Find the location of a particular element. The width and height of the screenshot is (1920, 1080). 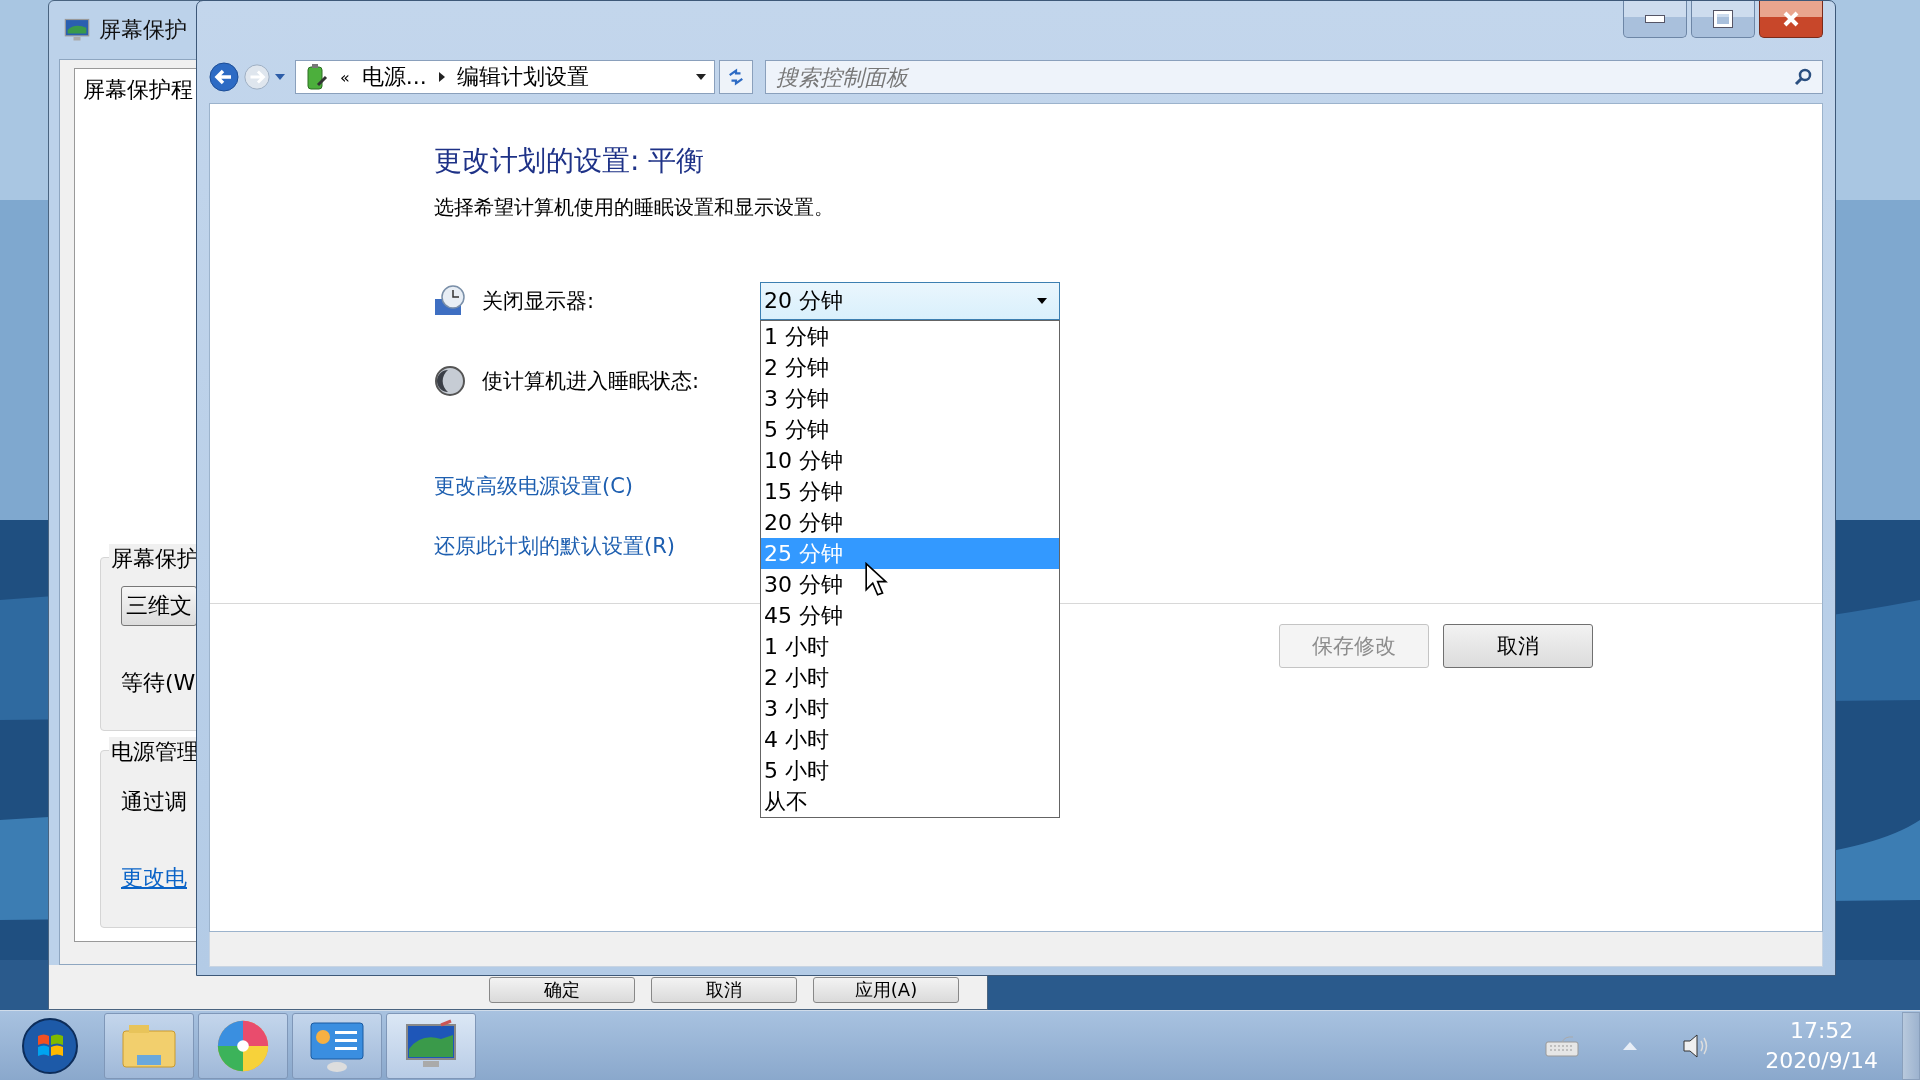

time-dropdown: 20 分钟 is located at coordinates (910, 301).